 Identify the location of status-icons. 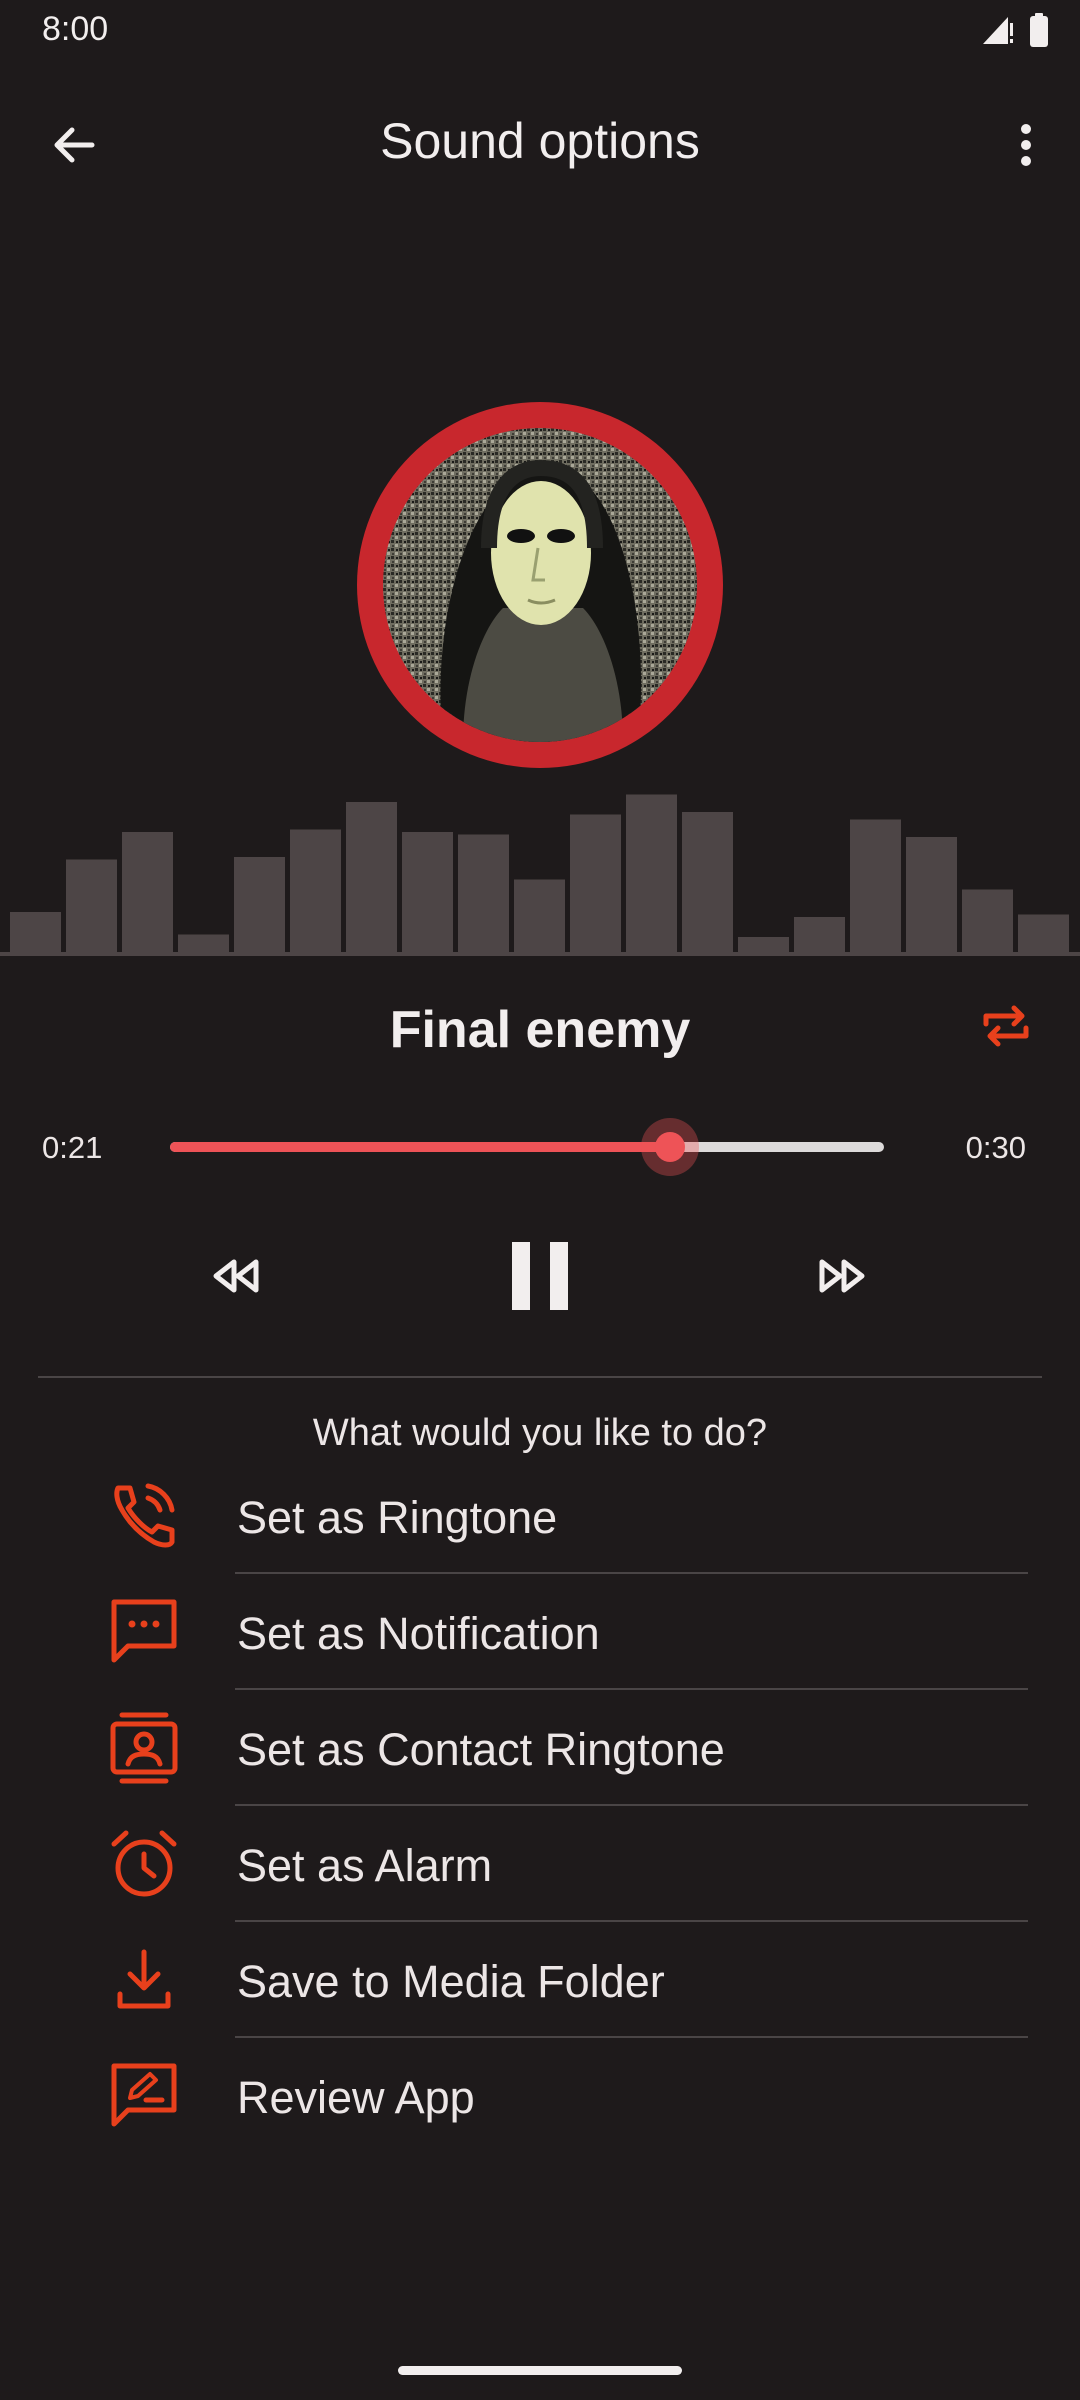
(1015, 32).